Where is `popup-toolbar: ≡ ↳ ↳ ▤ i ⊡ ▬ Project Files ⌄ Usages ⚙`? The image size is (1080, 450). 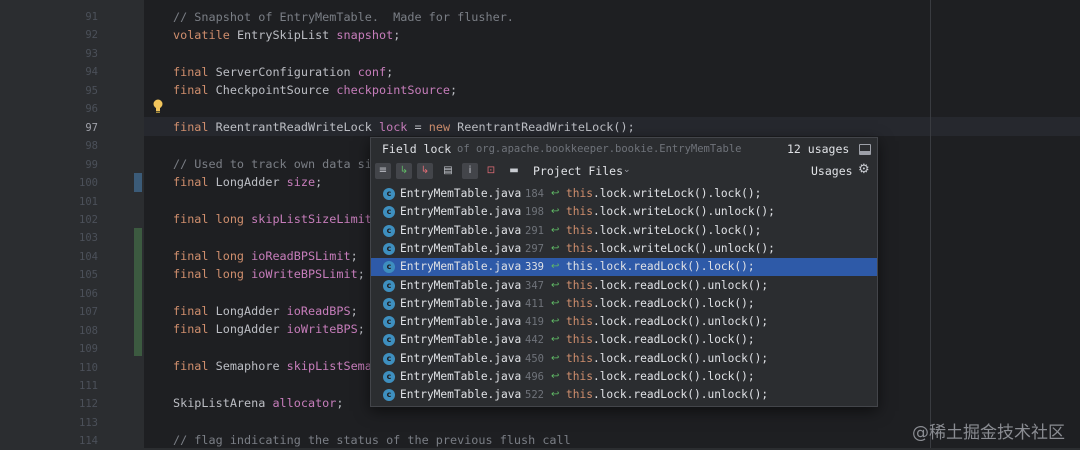
popup-toolbar: ≡ ↳ ↳ ▤ i ⊡ ▬ Project Files ⌄ Usages ⚙ is located at coordinates (624, 172).